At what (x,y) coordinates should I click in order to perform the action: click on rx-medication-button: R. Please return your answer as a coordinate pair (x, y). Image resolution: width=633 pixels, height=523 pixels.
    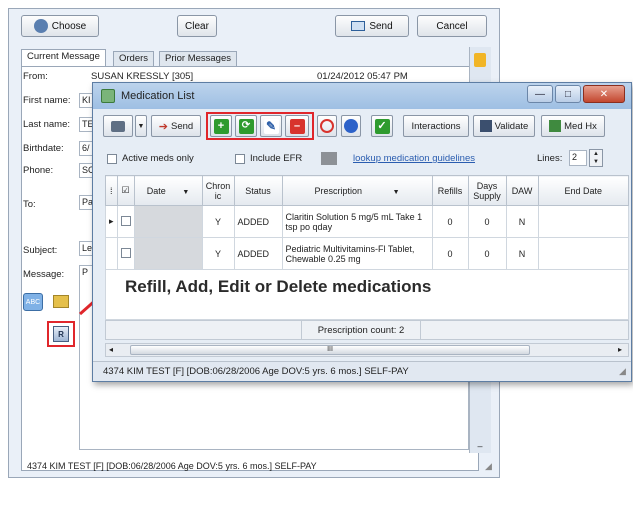
    Looking at the image, I should click on (61, 334).